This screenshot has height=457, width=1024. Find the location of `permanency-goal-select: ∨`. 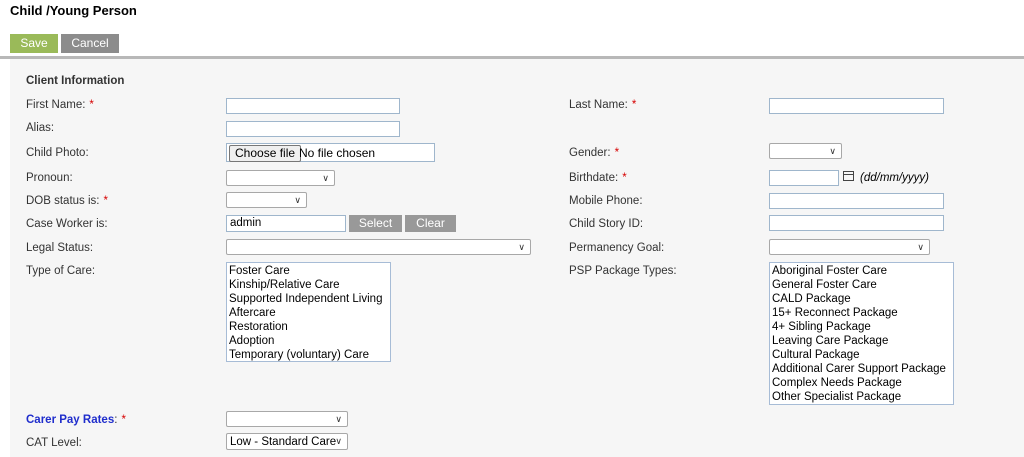

permanency-goal-select: ∨ is located at coordinates (849, 247).